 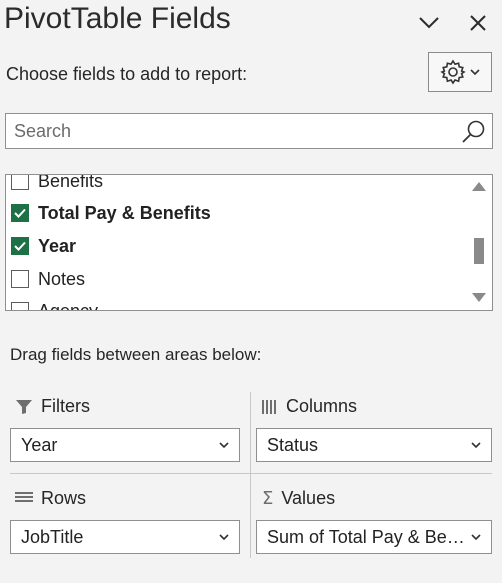 I want to click on panel-title: PivotTable Fields, so click(x=117, y=18).